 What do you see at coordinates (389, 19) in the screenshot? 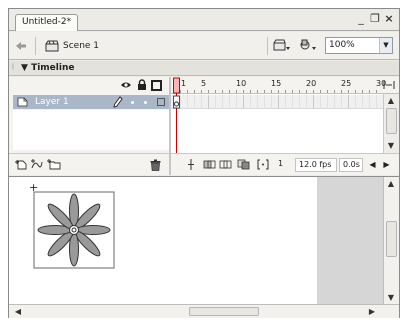
I see `close-icon: ×` at bounding box center [389, 19].